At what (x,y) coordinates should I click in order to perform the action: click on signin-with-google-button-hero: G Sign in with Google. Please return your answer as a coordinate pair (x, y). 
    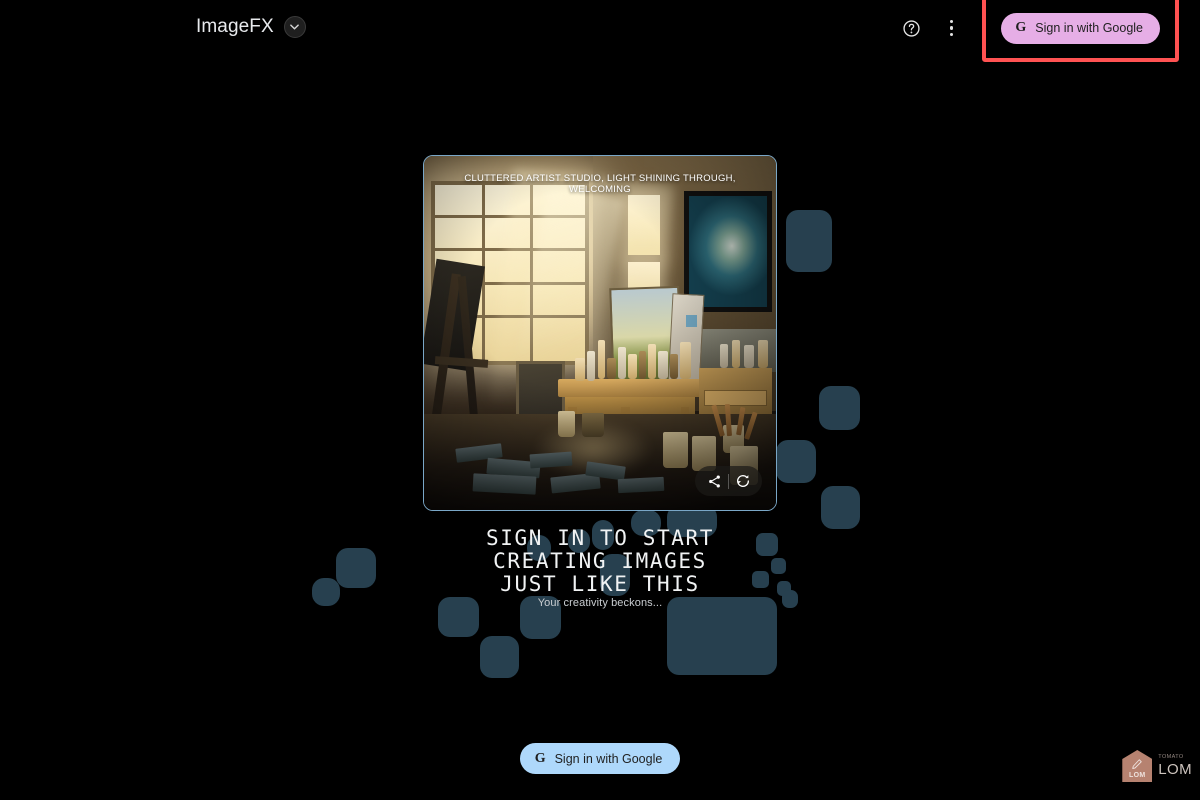
    Looking at the image, I should click on (600, 758).